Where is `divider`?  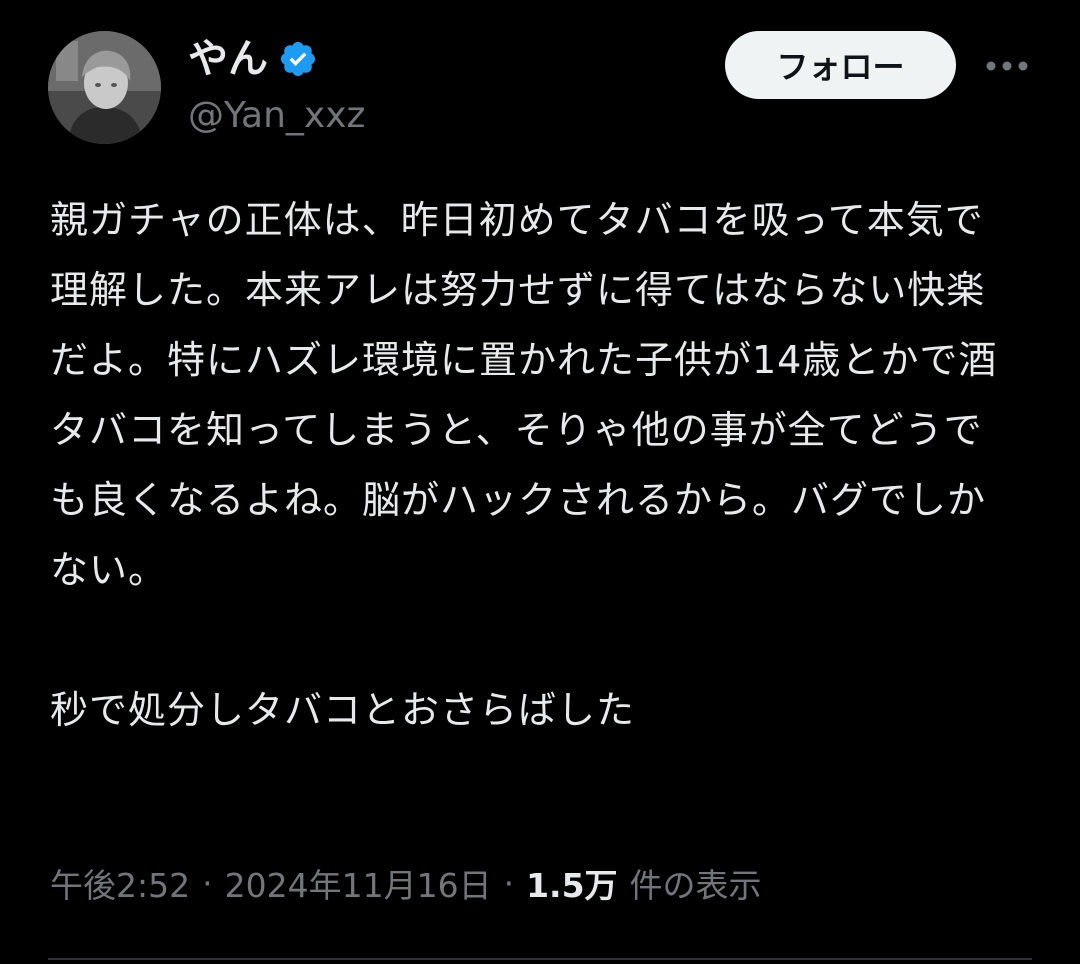 divider is located at coordinates (540, 959).